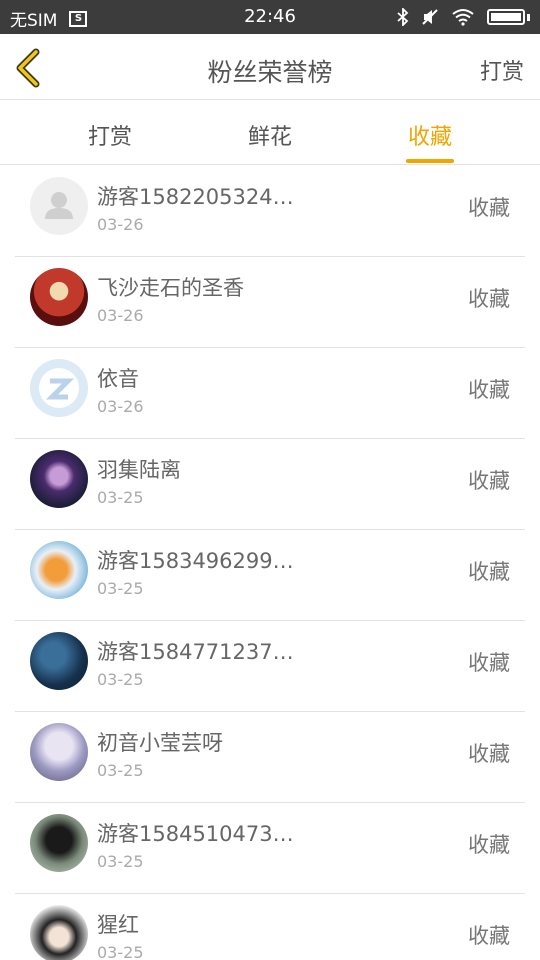  I want to click on user-name: 飞沙走石的圣香, so click(170, 288).